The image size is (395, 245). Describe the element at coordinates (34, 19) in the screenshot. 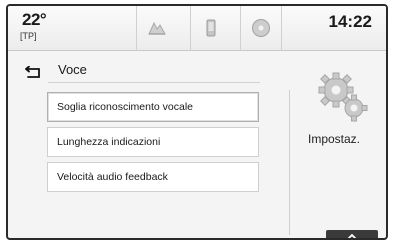

I see `outside-temperature: 22°` at that location.